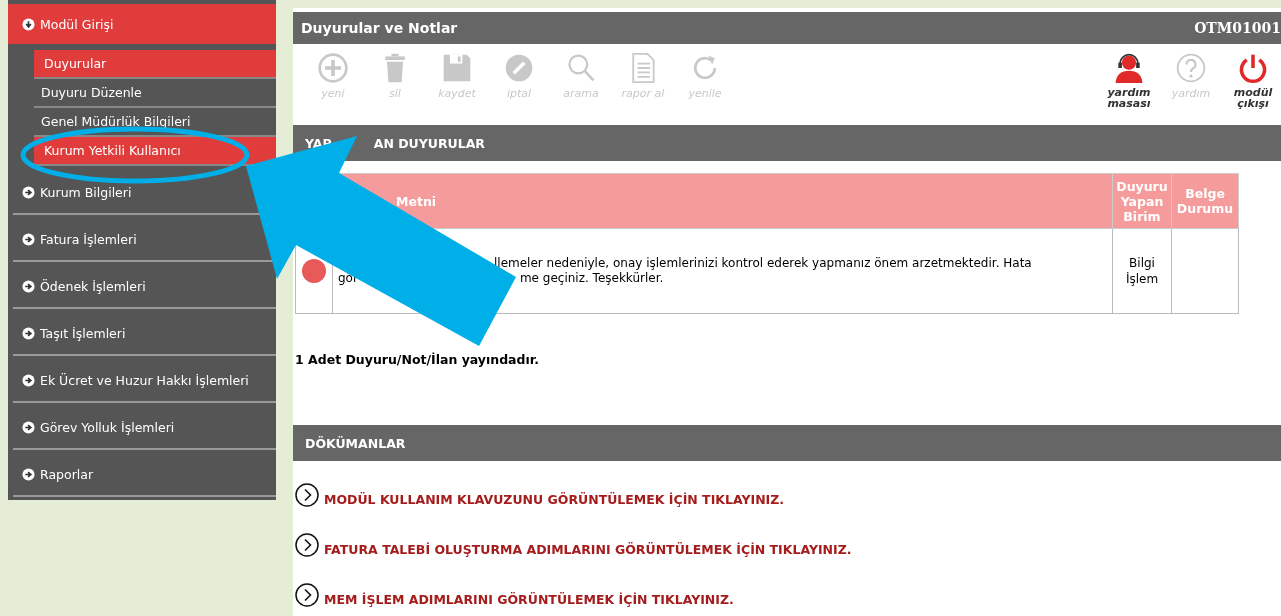 This screenshot has width=1281, height=616. I want to click on new-icon, so click(333, 68).